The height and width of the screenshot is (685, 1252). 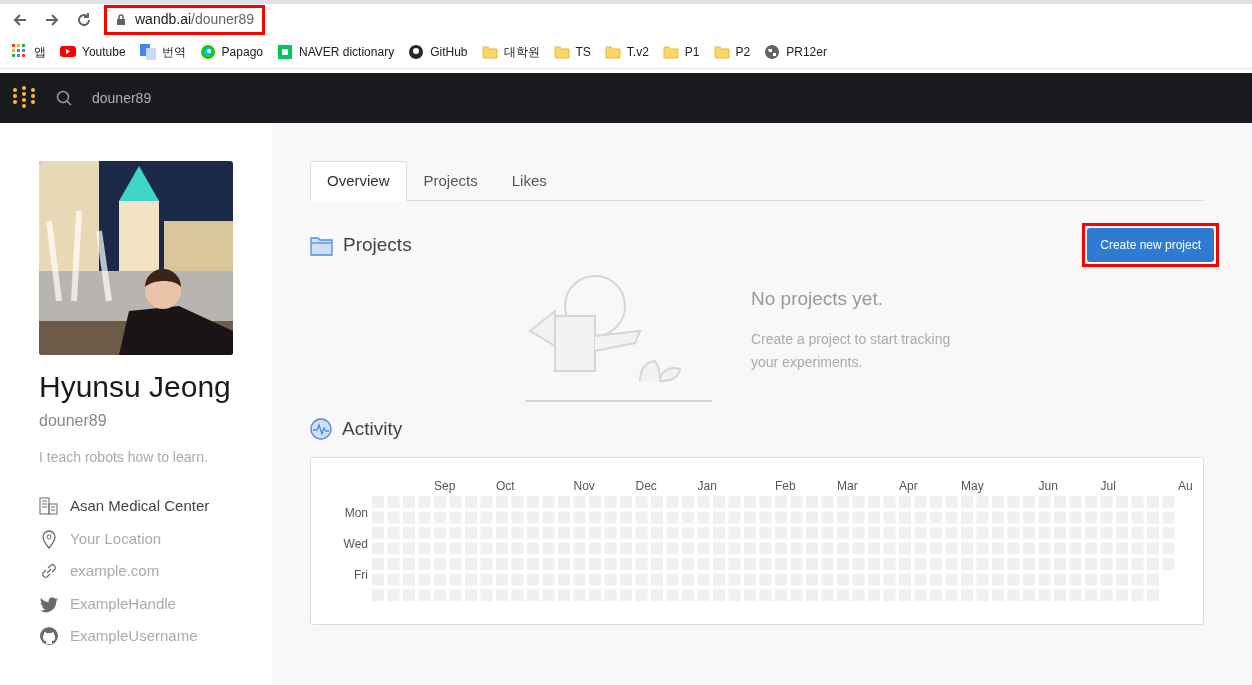 What do you see at coordinates (785, 486) in the screenshot?
I see `month-label: Feb` at bounding box center [785, 486].